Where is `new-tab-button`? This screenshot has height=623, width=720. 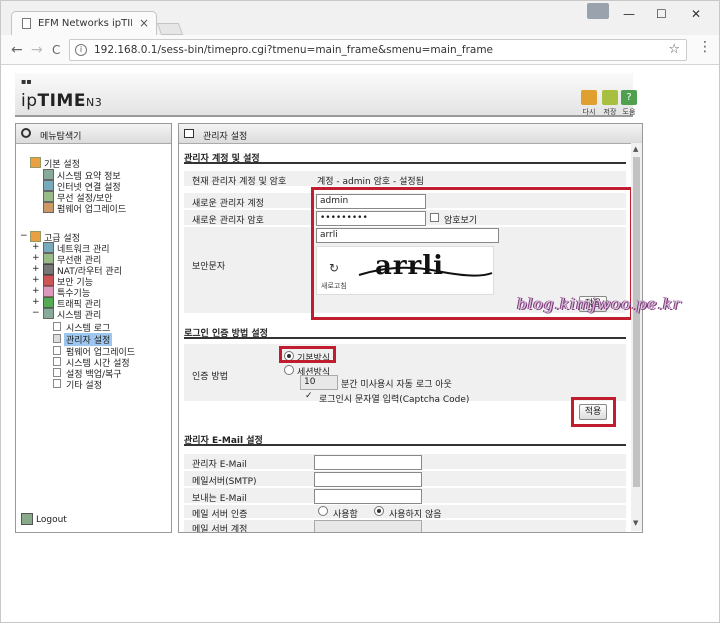 new-tab-button is located at coordinates (170, 29).